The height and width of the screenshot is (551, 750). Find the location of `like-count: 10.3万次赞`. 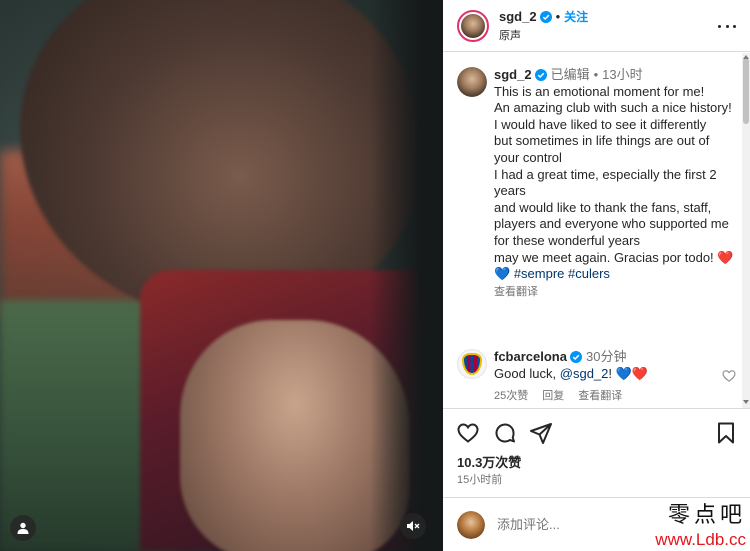

like-count: 10.3万次赞 is located at coordinates (489, 461).